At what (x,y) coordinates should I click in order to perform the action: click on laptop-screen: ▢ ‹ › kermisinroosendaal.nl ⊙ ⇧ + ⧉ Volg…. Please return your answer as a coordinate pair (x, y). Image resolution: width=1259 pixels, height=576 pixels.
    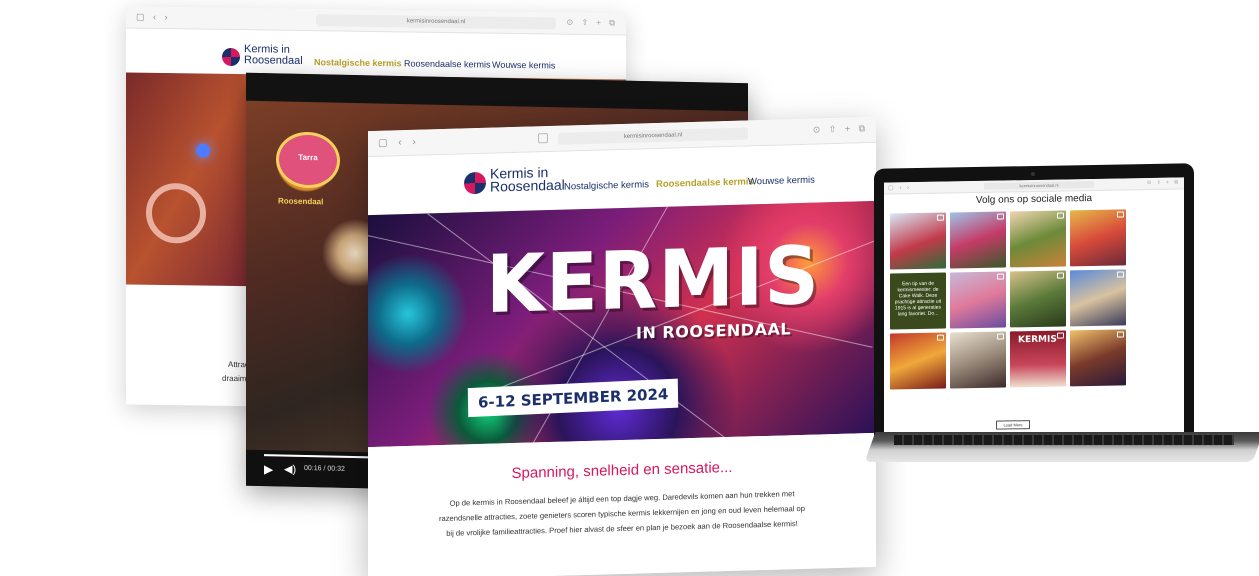
    Looking at the image, I should click on (1034, 310).